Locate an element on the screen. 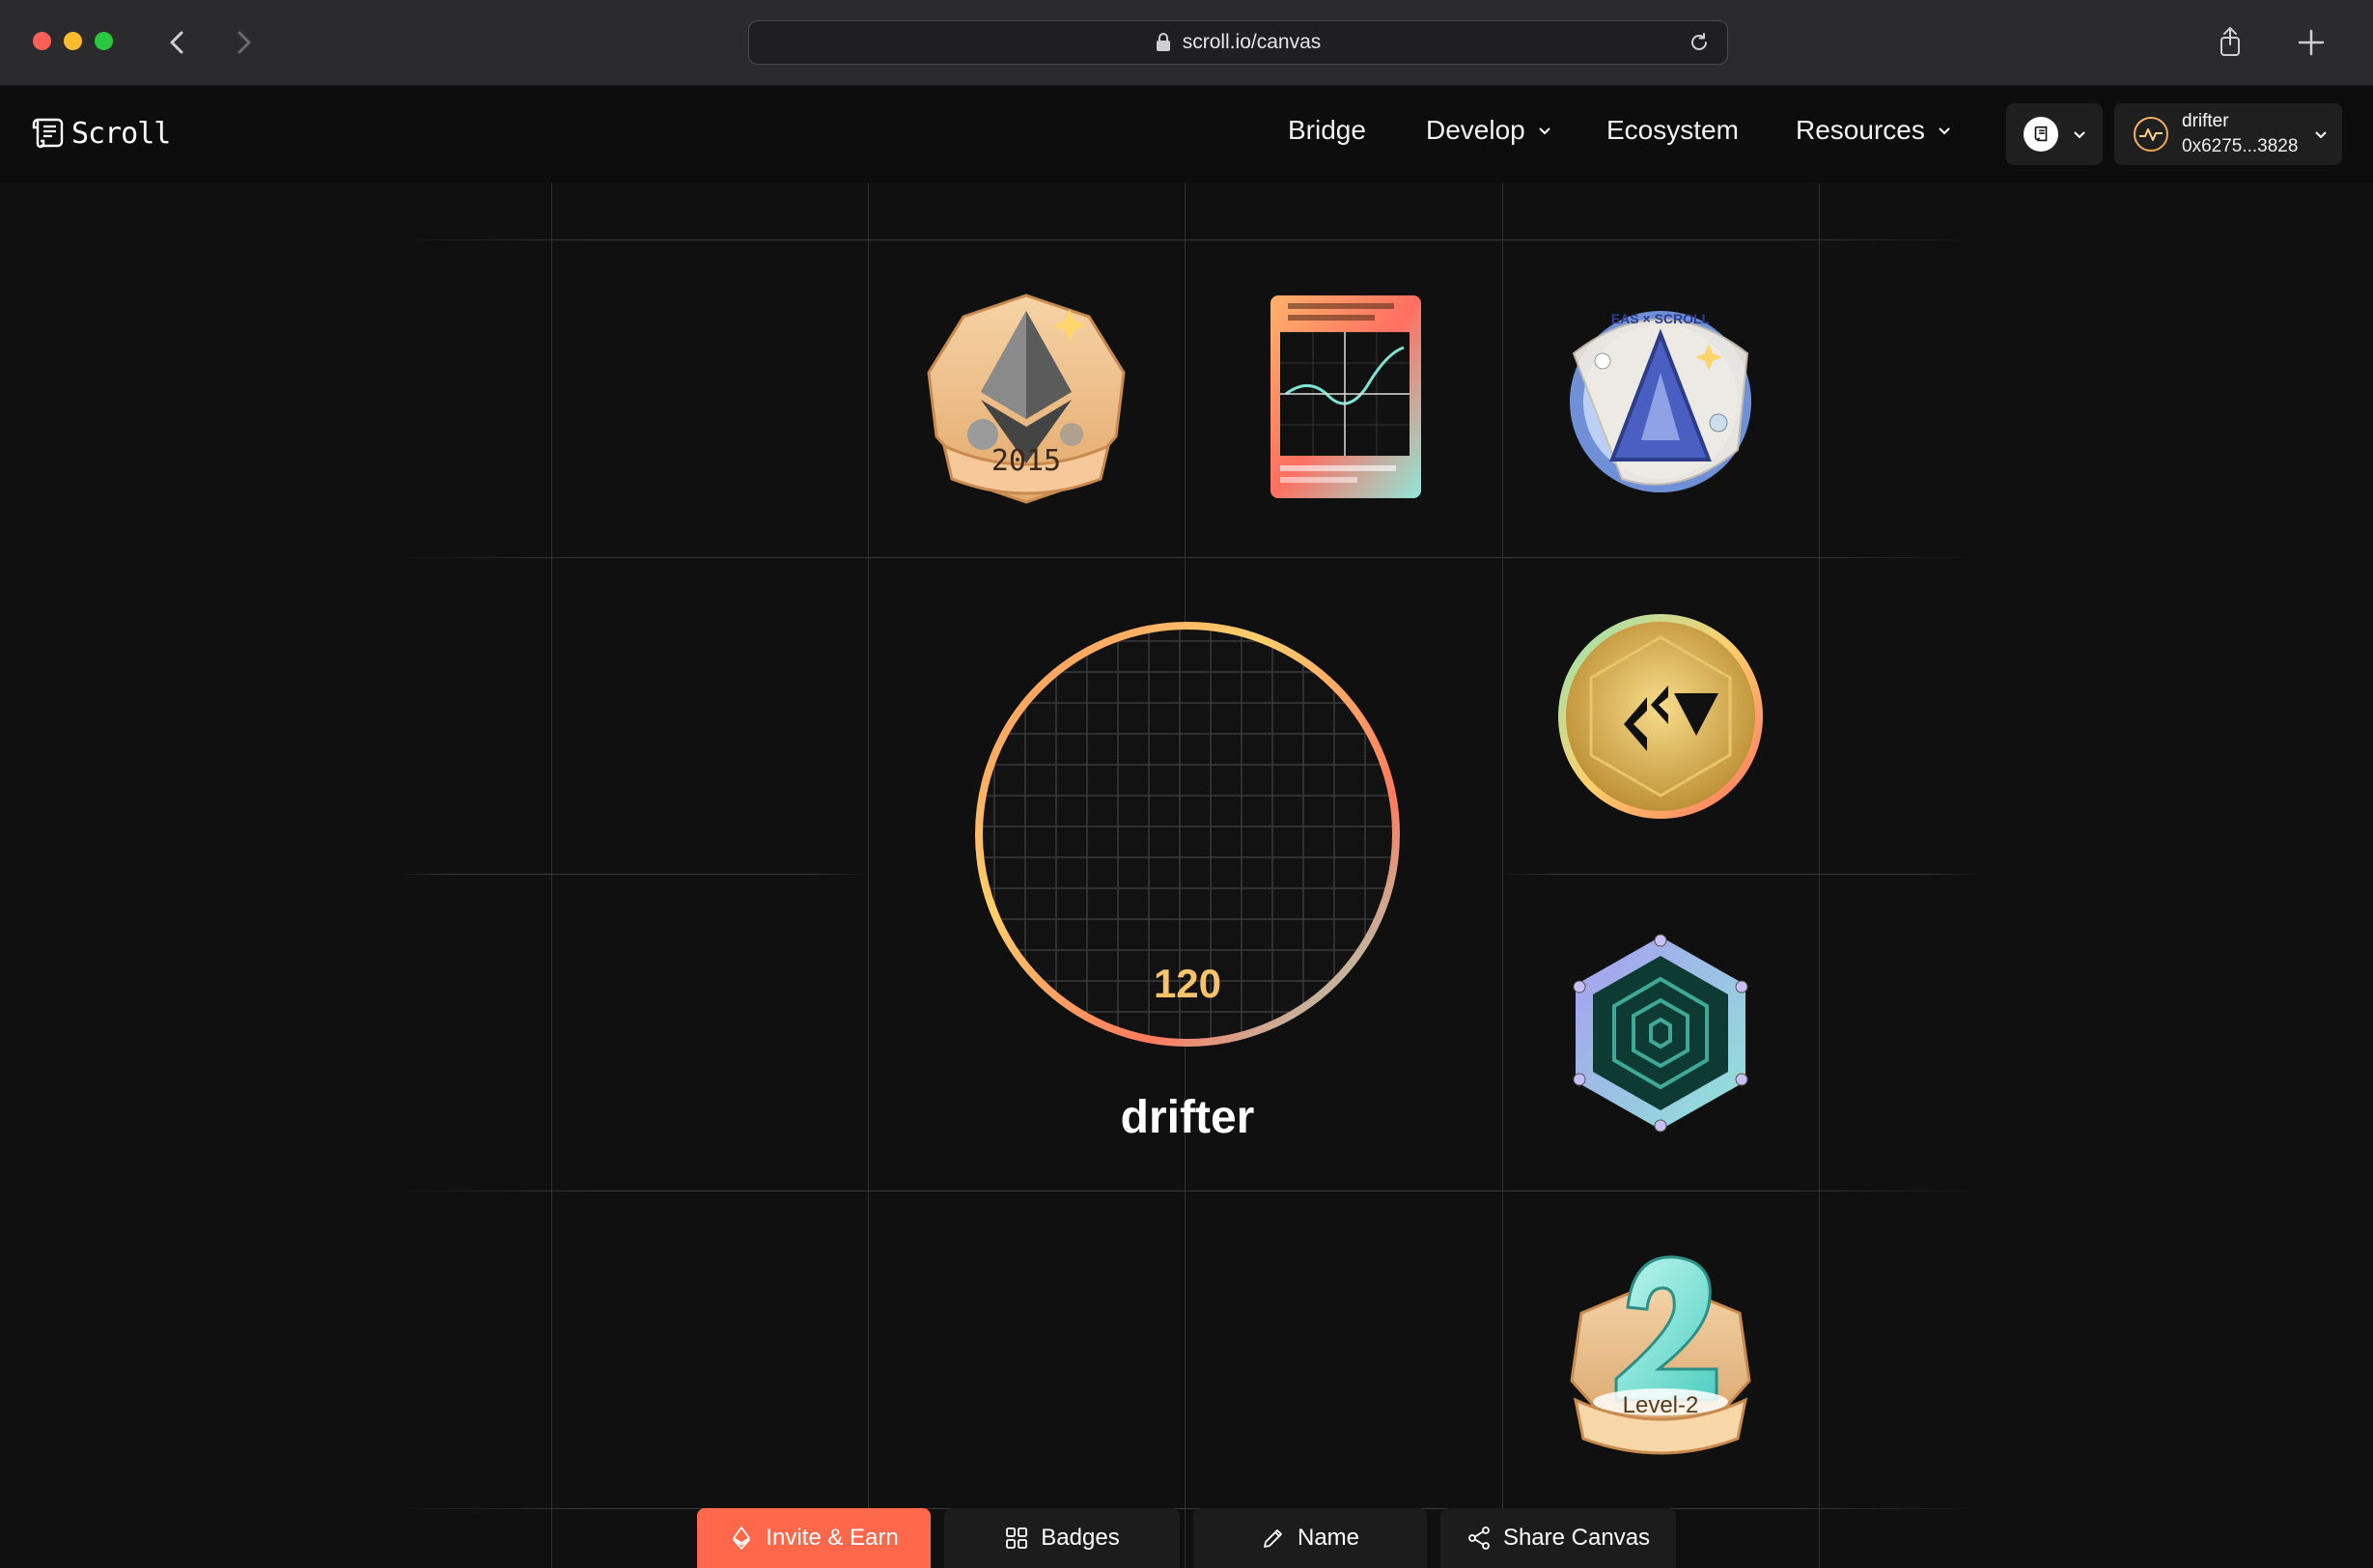 This screenshot has height=1568, width=2373. ethereum-2015-badge: 2015 is located at coordinates (1026, 399).